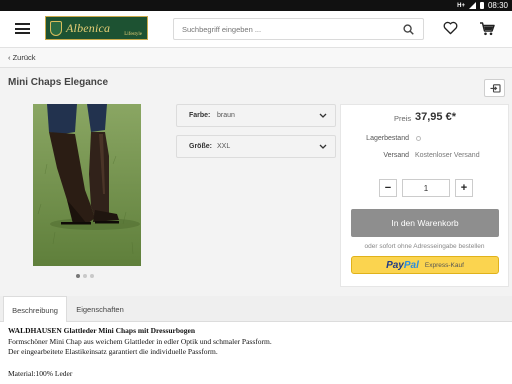 This screenshot has width=512, height=384. Describe the element at coordinates (450, 28) in the screenshot. I see `wishlist-heart-icon` at that location.